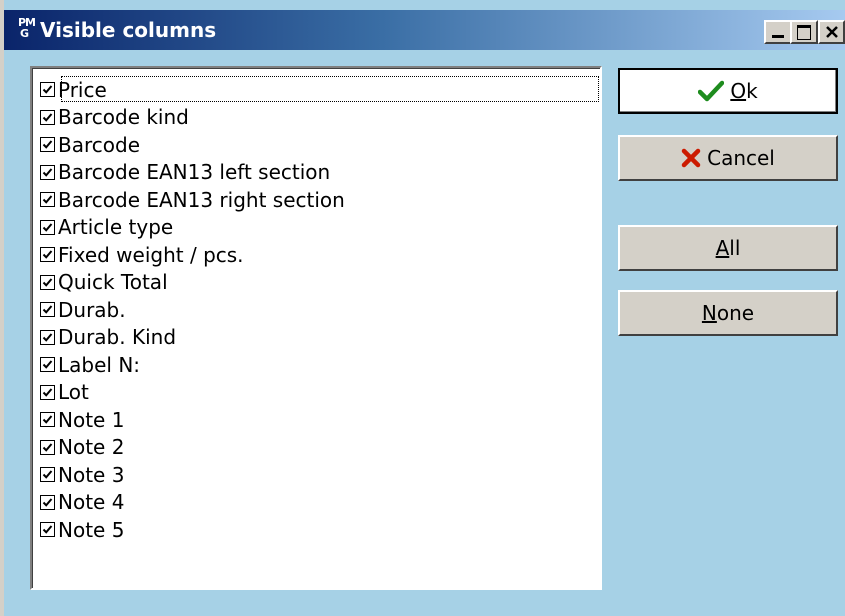 Image resolution: width=845 pixels, height=616 pixels. Describe the element at coordinates (330, 89) in the screenshot. I see `focus-rectangle` at that location.